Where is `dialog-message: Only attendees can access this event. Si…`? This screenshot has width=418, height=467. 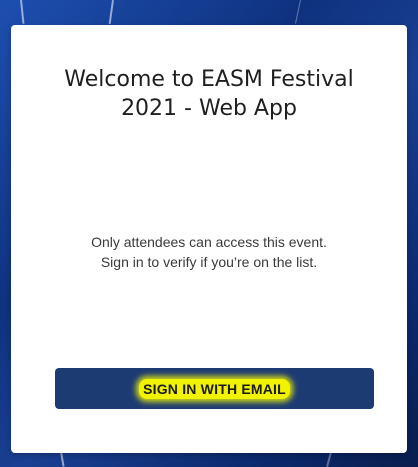
dialog-message: Only attendees can access this event. Si… is located at coordinates (209, 252).